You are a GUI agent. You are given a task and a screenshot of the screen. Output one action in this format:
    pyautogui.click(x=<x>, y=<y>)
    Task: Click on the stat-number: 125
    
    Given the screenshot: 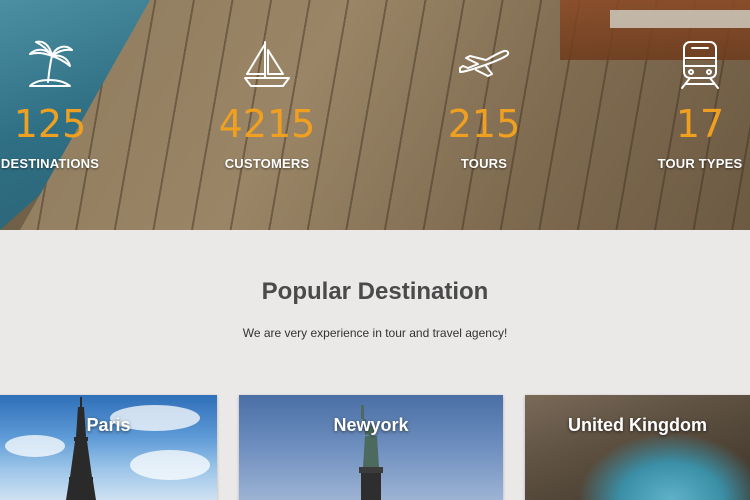 What is the action you would take?
    pyautogui.click(x=50, y=124)
    